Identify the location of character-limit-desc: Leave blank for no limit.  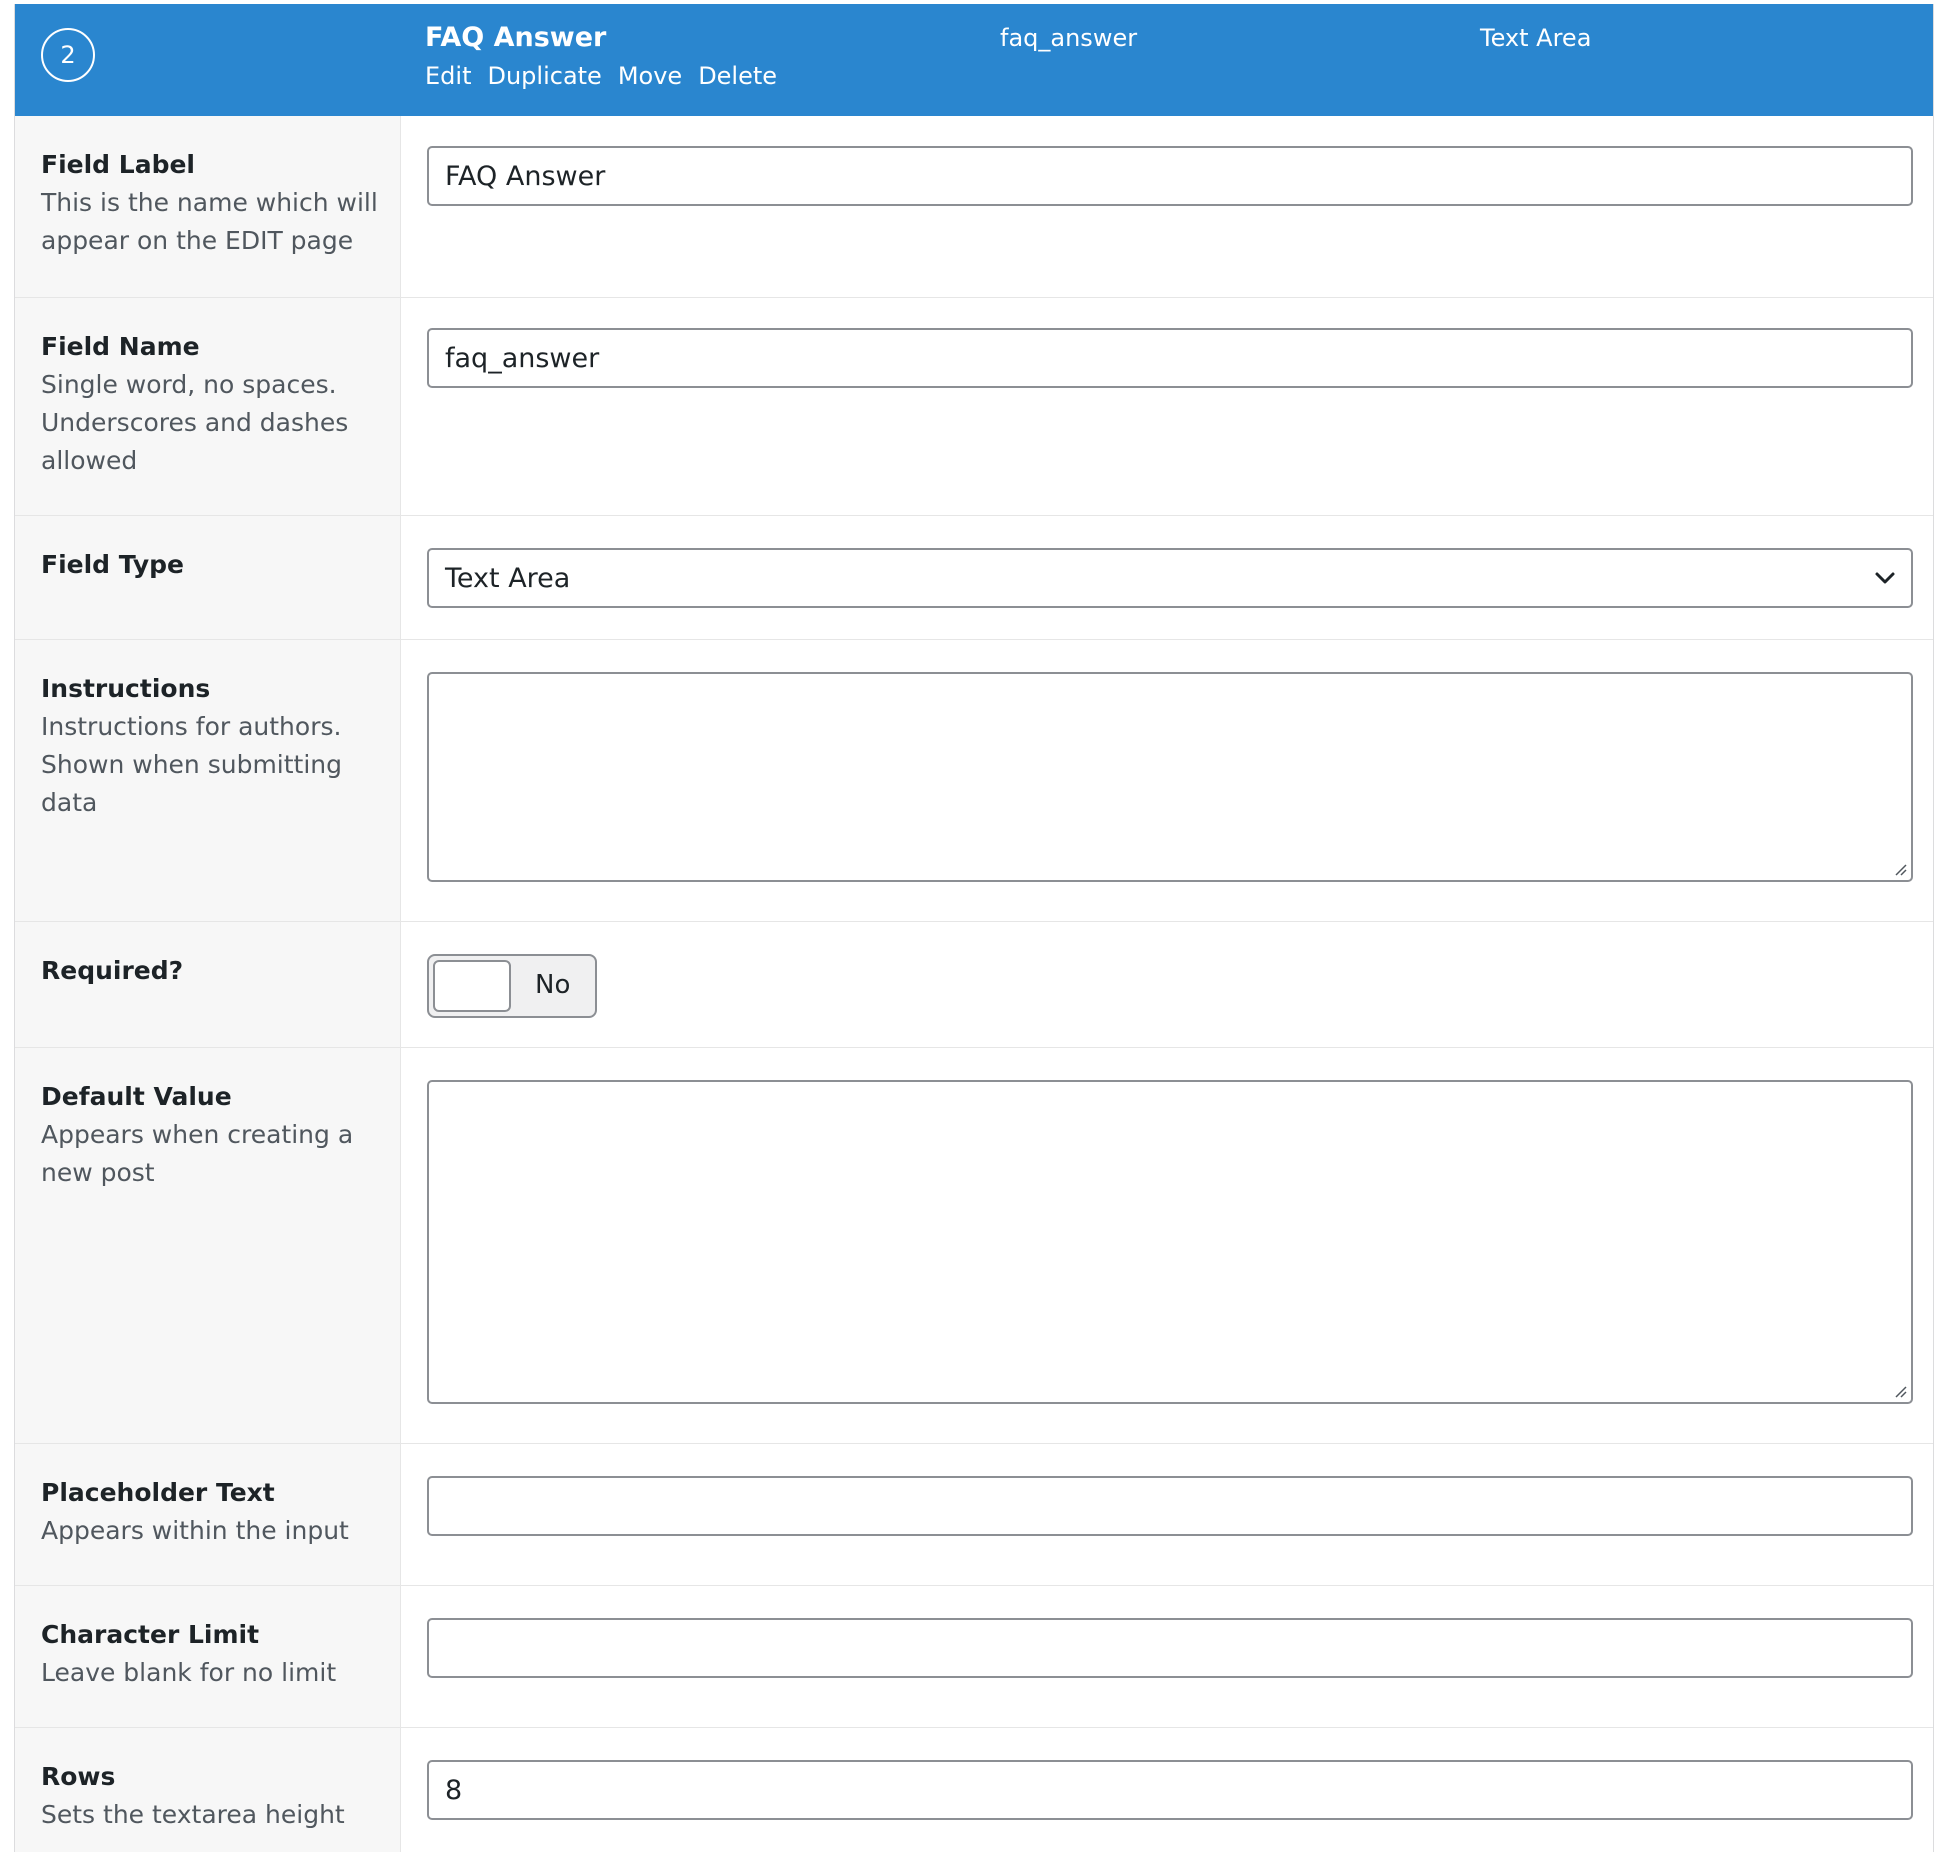
(189, 1672).